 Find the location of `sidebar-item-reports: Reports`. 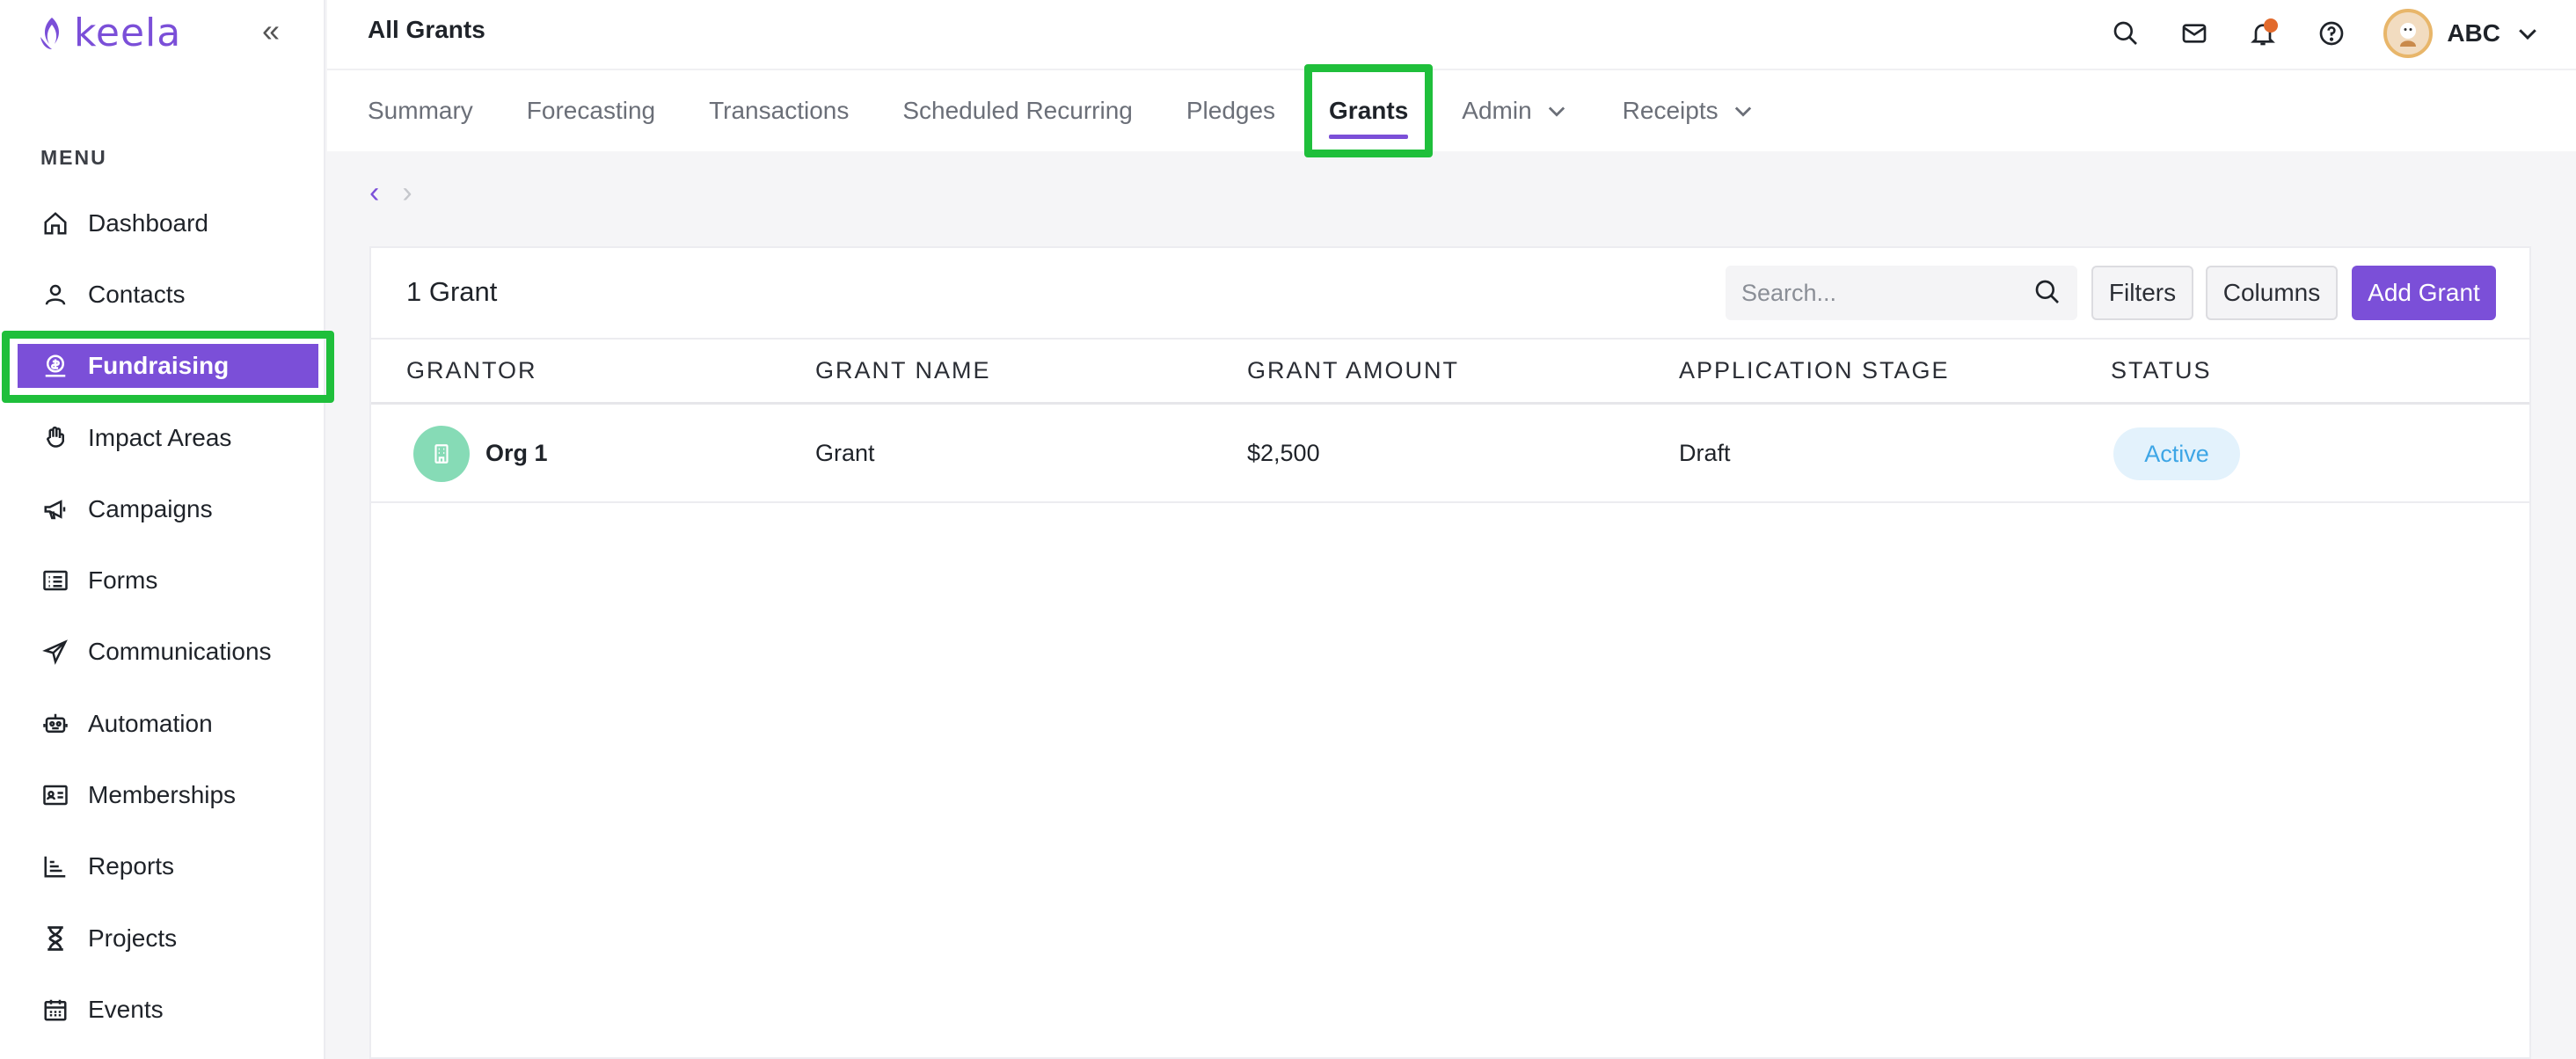

sidebar-item-reports: Reports is located at coordinates (162, 866).